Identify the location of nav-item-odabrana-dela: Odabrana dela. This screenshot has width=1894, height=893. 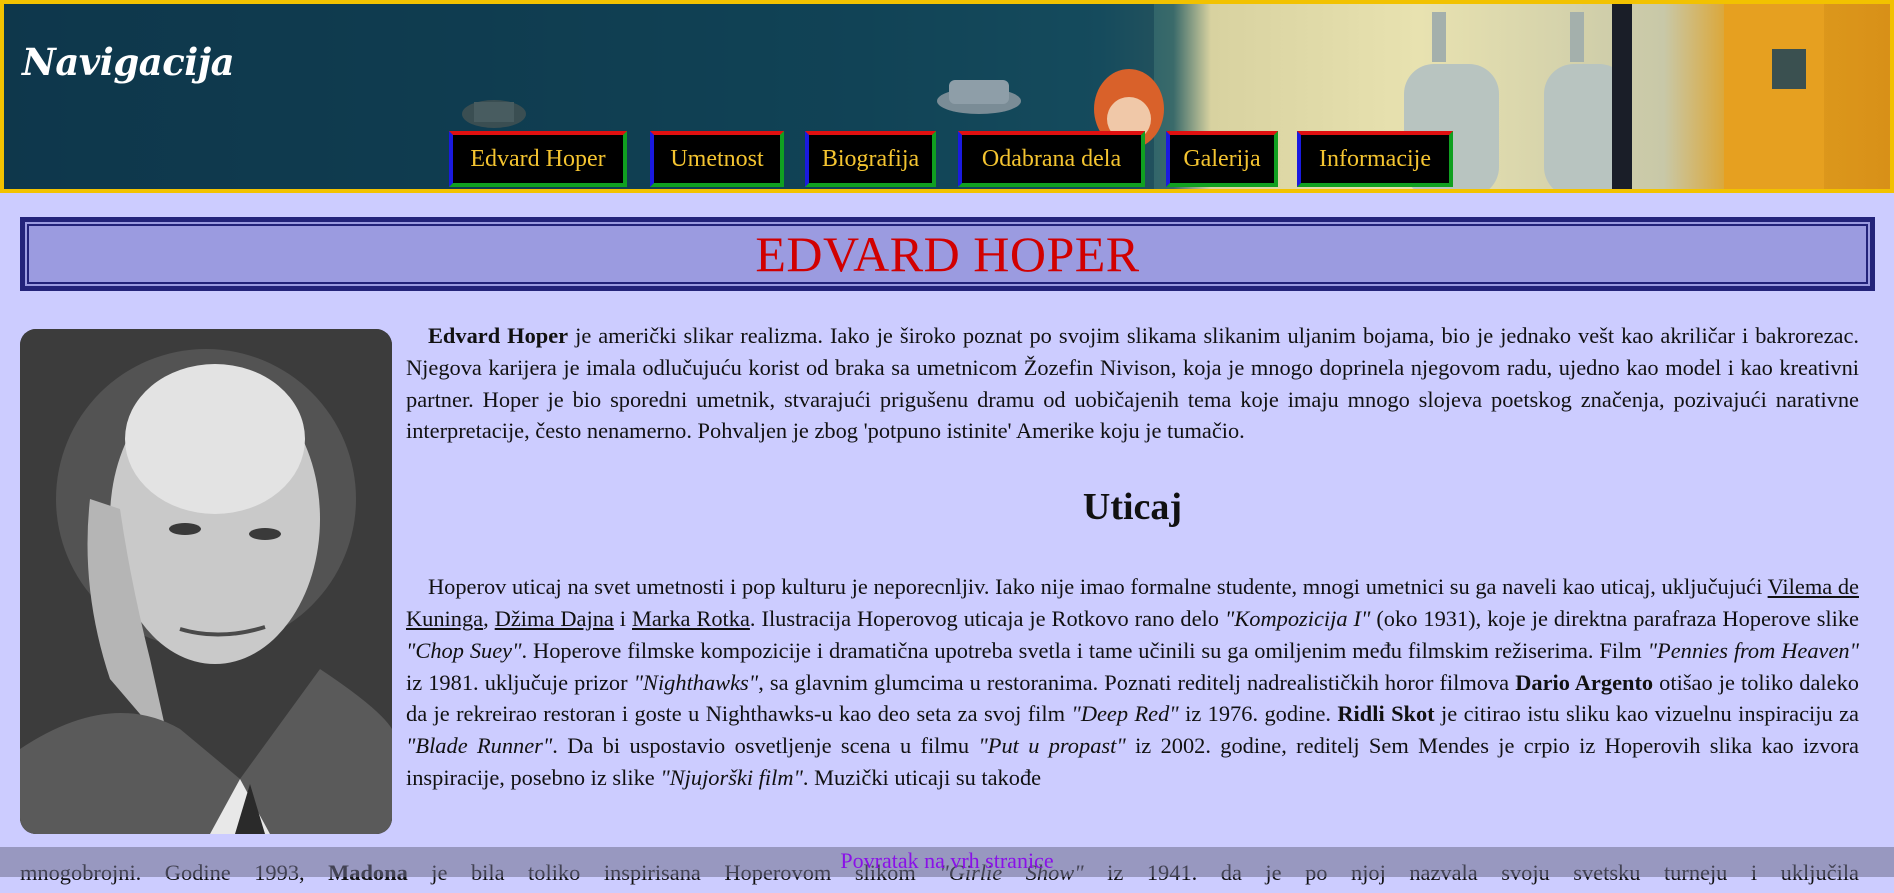
(1051, 159).